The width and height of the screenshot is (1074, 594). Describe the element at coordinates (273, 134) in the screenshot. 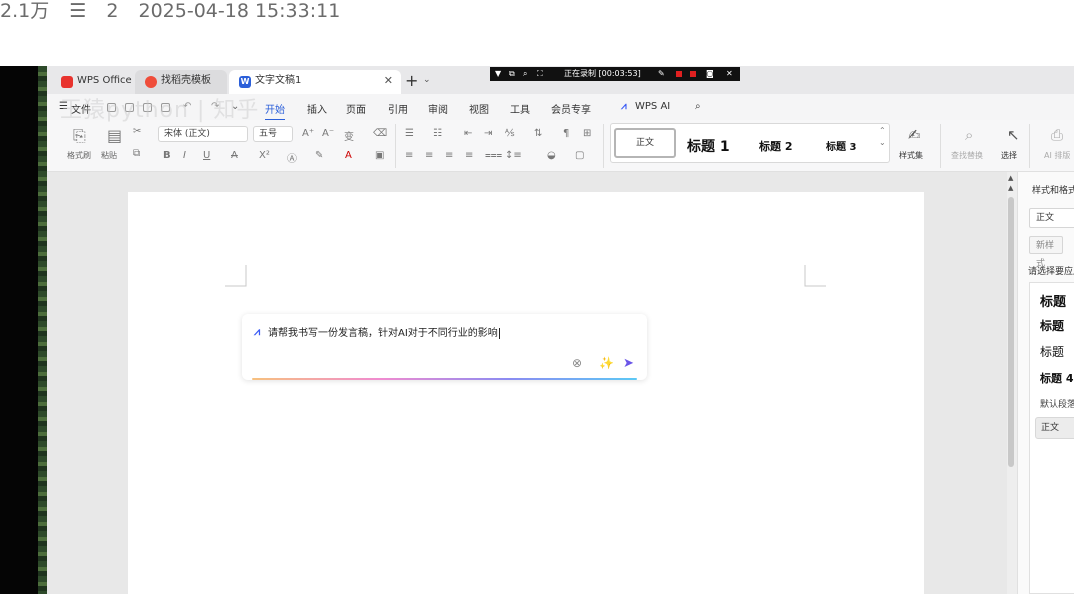

I see `font-size-select: 五号` at that location.